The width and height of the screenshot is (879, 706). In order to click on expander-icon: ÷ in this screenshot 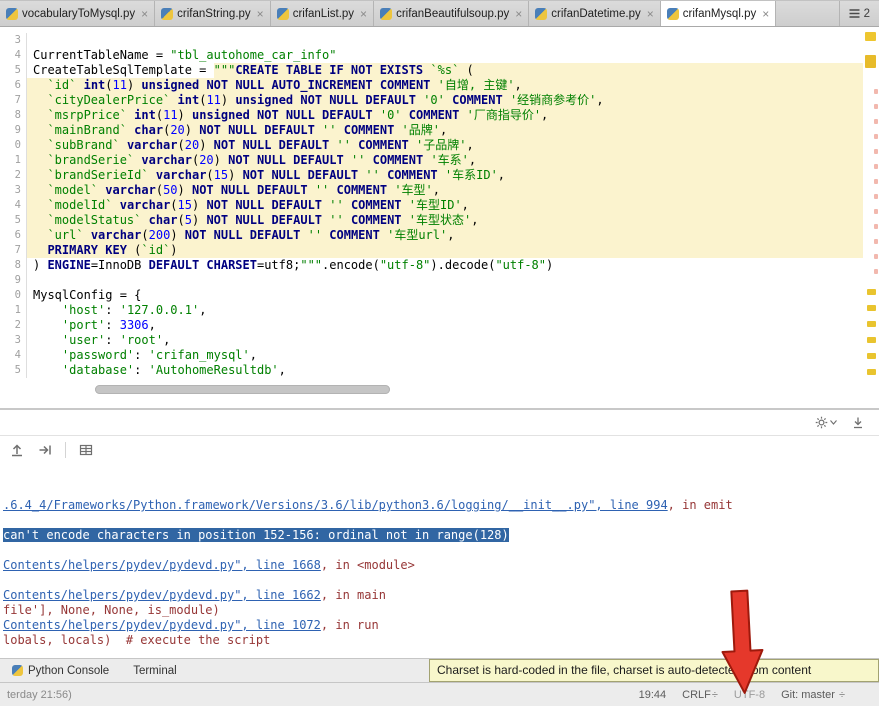, I will do `click(841, 694)`.